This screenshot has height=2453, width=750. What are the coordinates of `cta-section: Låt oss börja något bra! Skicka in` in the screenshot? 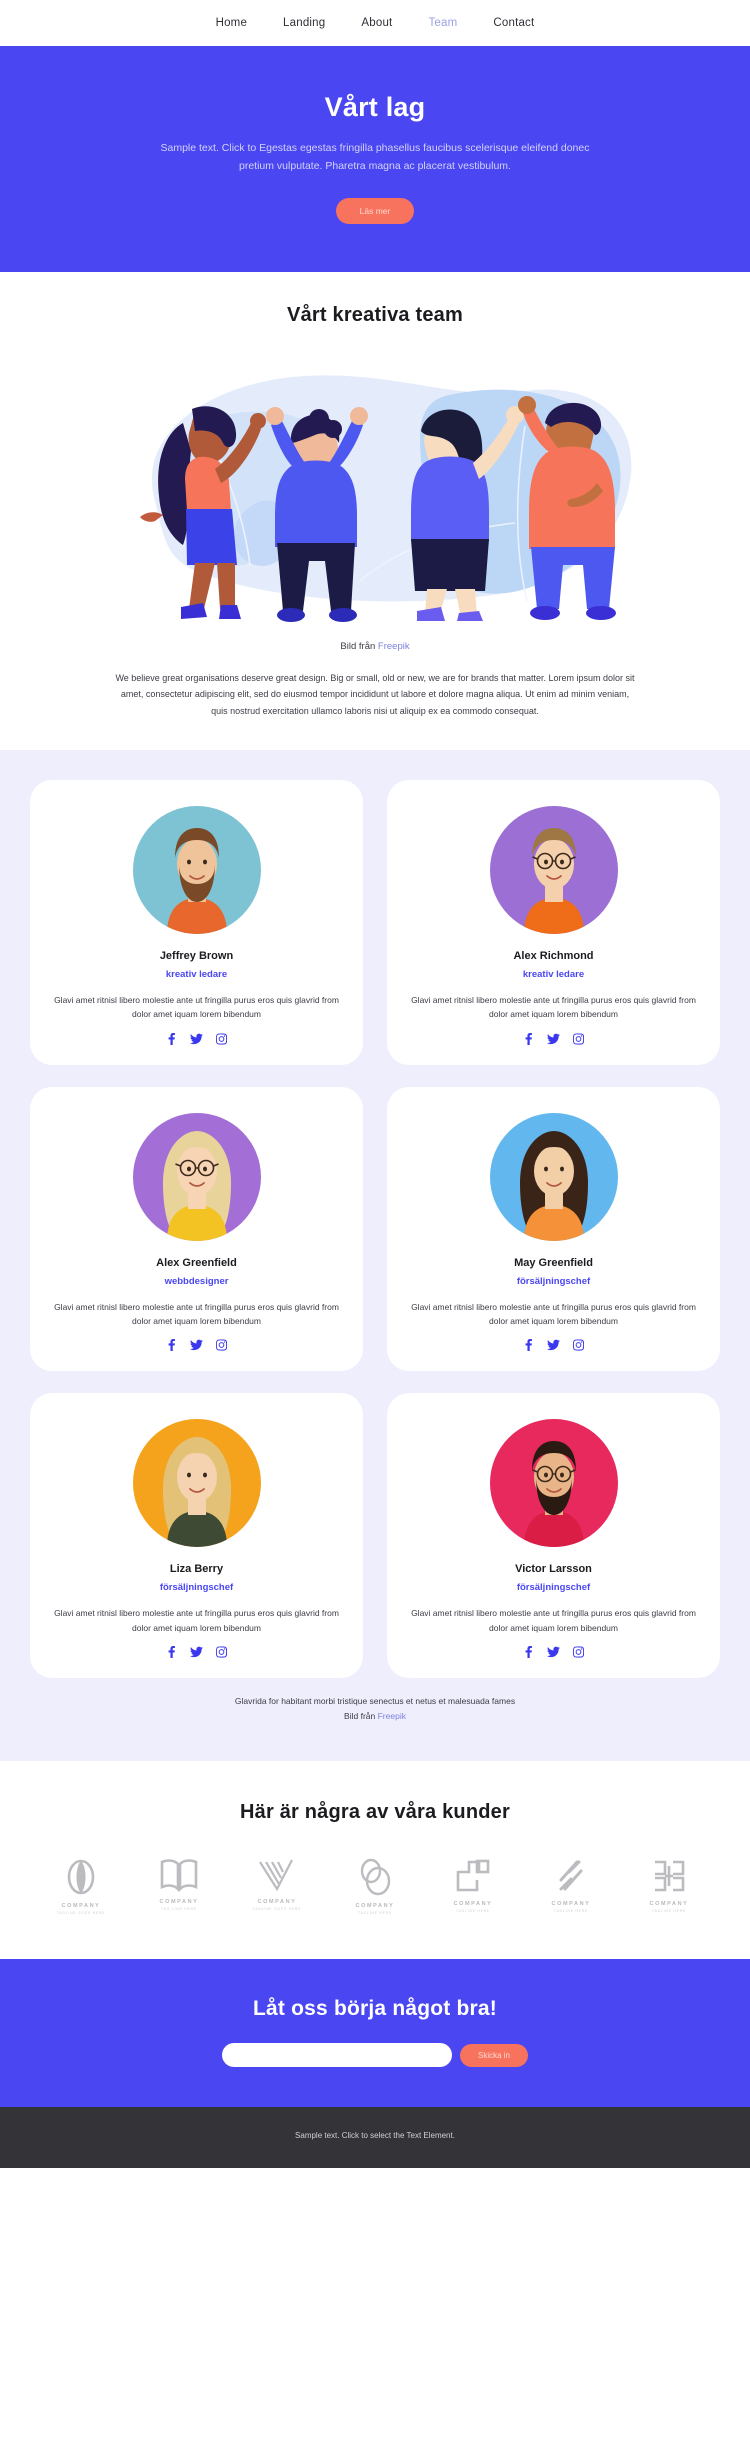 It's located at (375, 2033).